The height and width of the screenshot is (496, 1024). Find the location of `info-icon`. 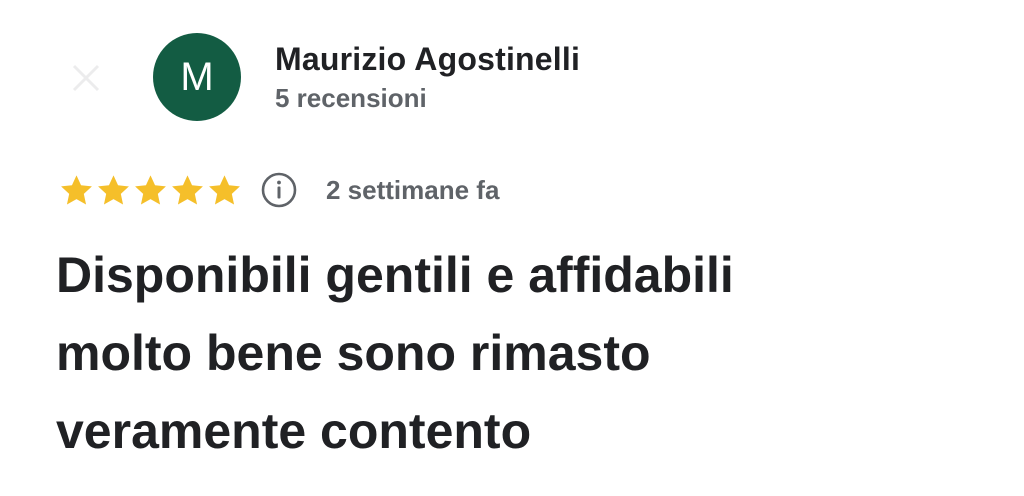

info-icon is located at coordinates (279, 190).